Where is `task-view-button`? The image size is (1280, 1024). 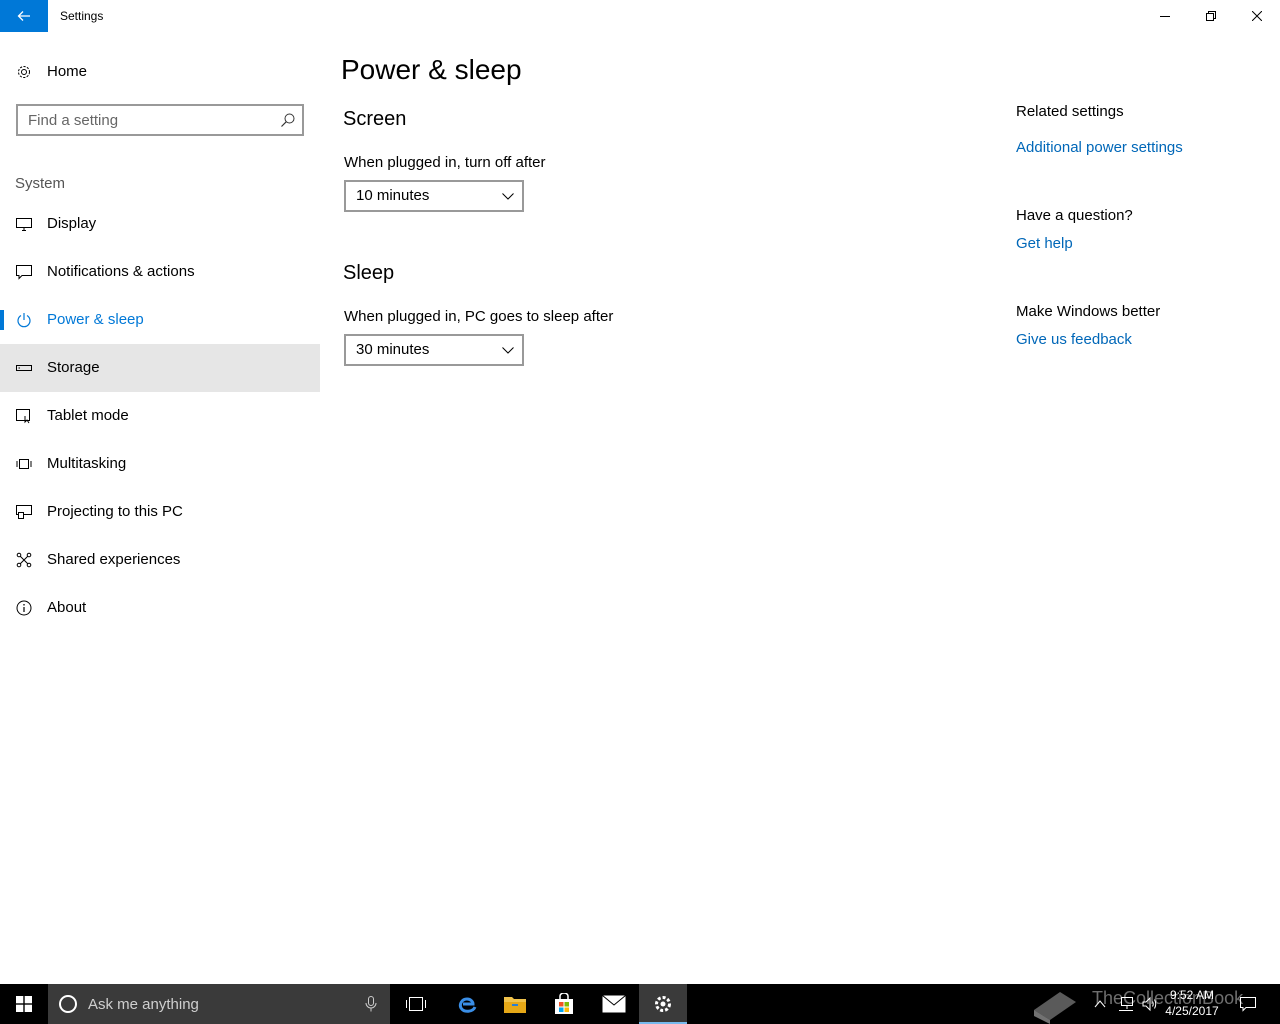
task-view-button is located at coordinates (416, 1004).